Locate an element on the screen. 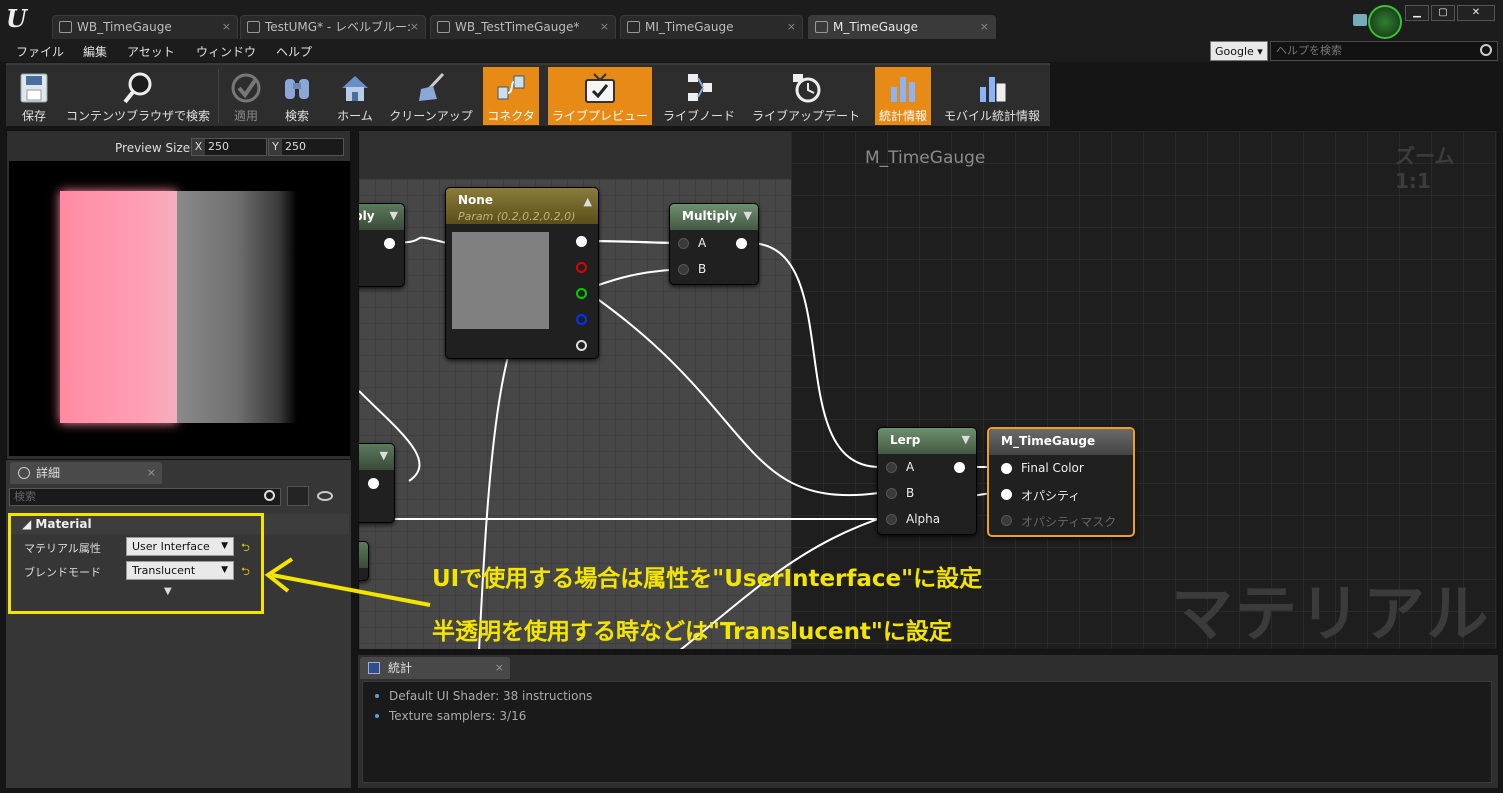 The height and width of the screenshot is (793, 1503). search-button: 検索 is located at coordinates (297, 96).